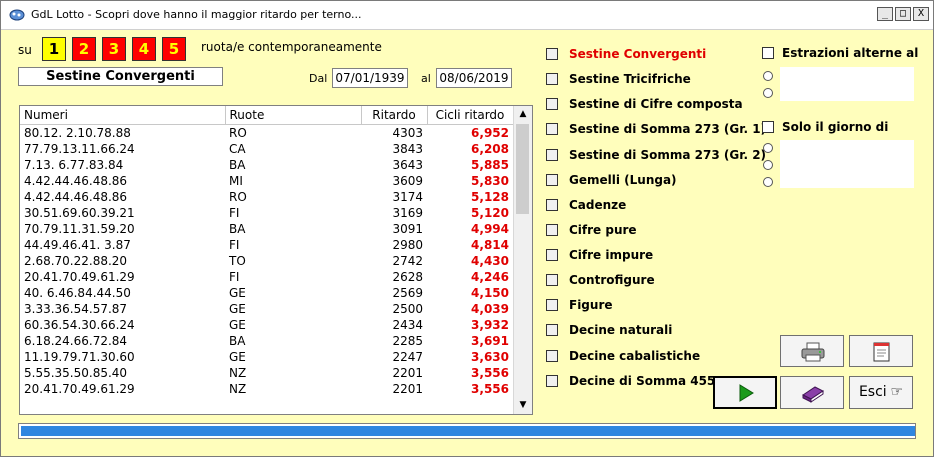  Describe the element at coordinates (881, 351) in the screenshot. I see `report-button` at that location.